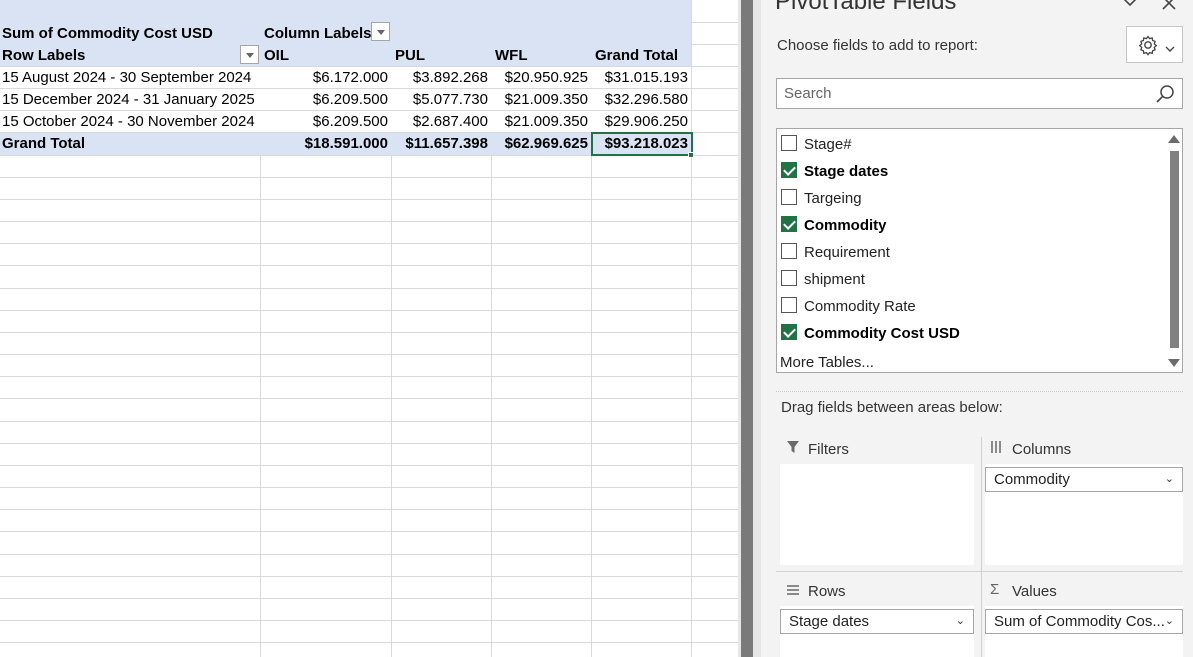 The image size is (1193, 657). Describe the element at coordinates (642, 144) in the screenshot. I see `selected-cell-outline` at that location.